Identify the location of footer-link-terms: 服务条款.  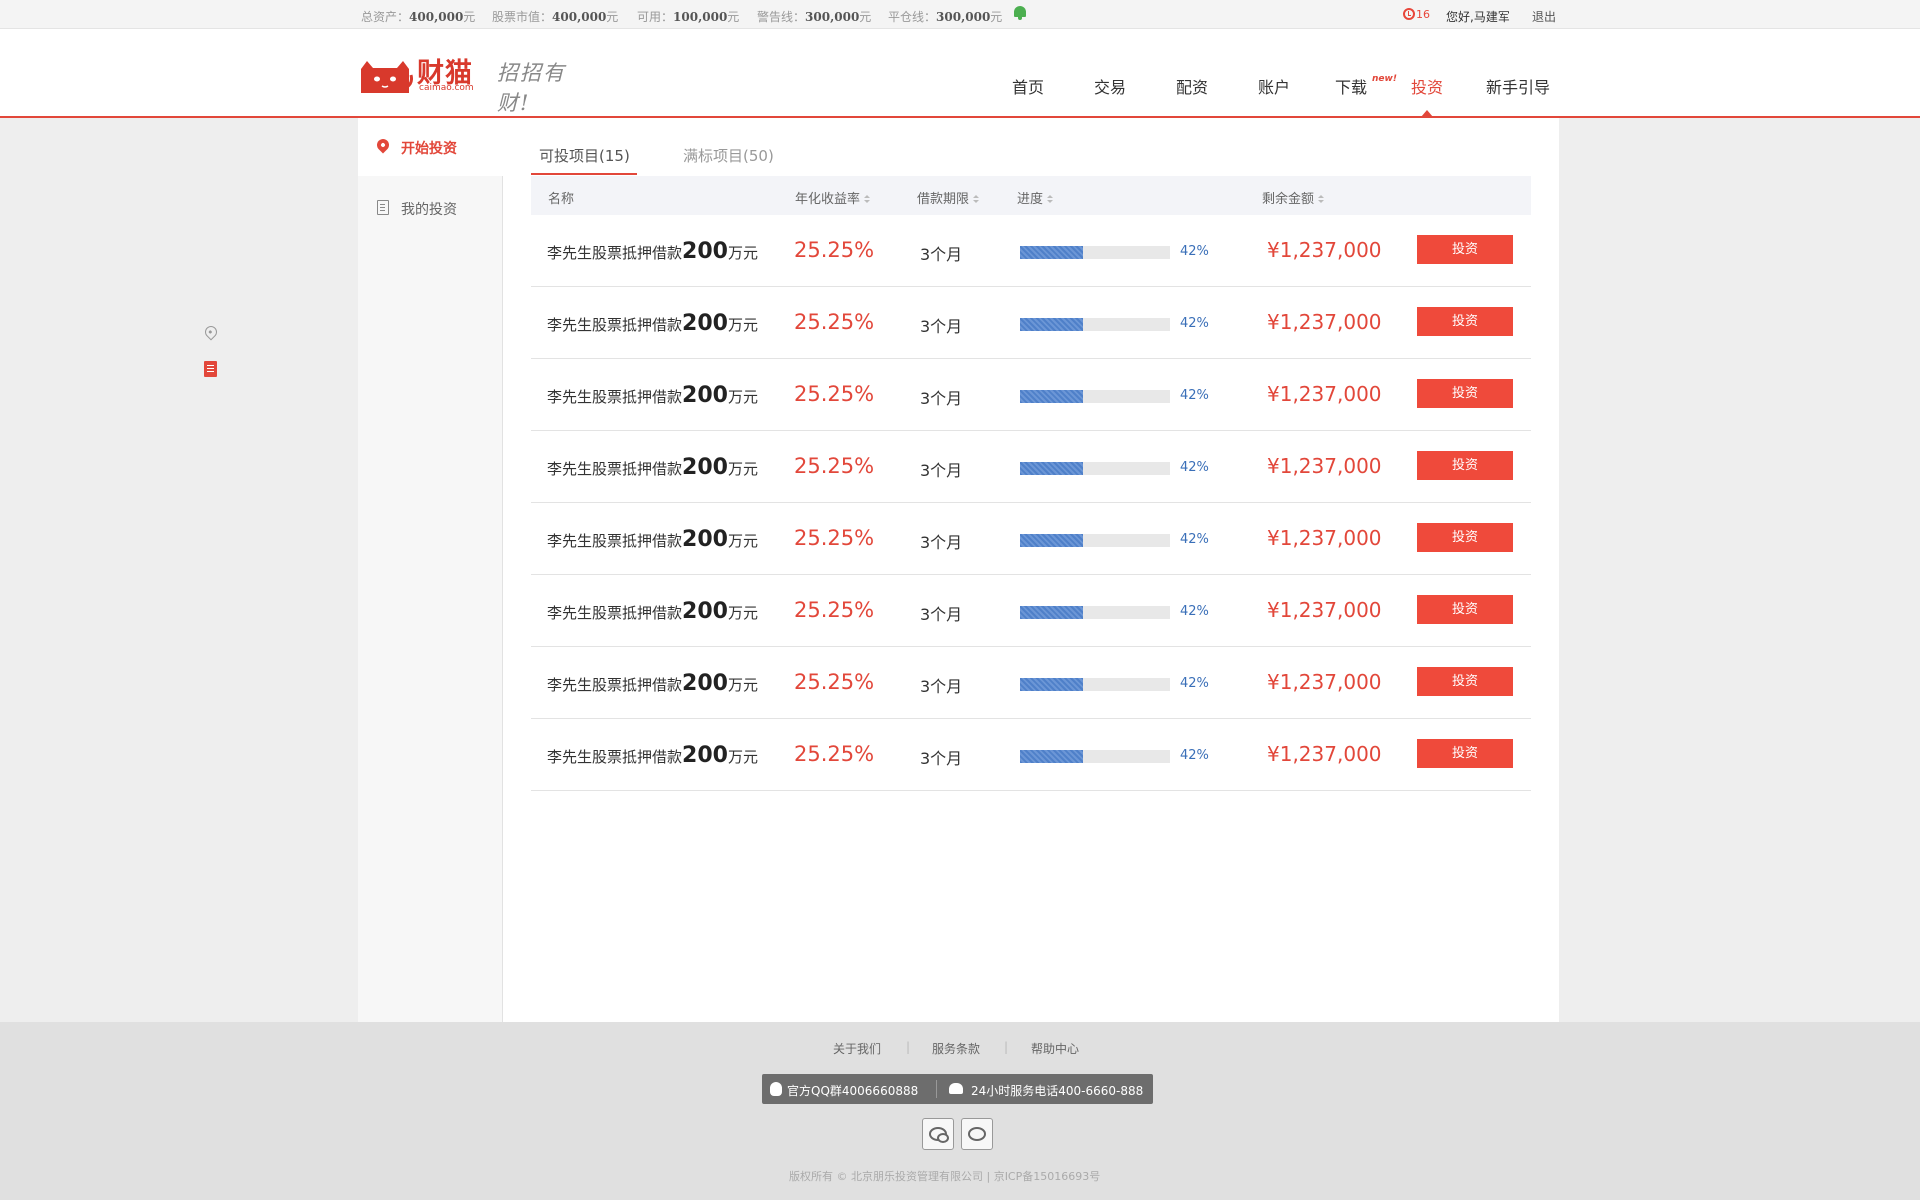
(956, 1048).